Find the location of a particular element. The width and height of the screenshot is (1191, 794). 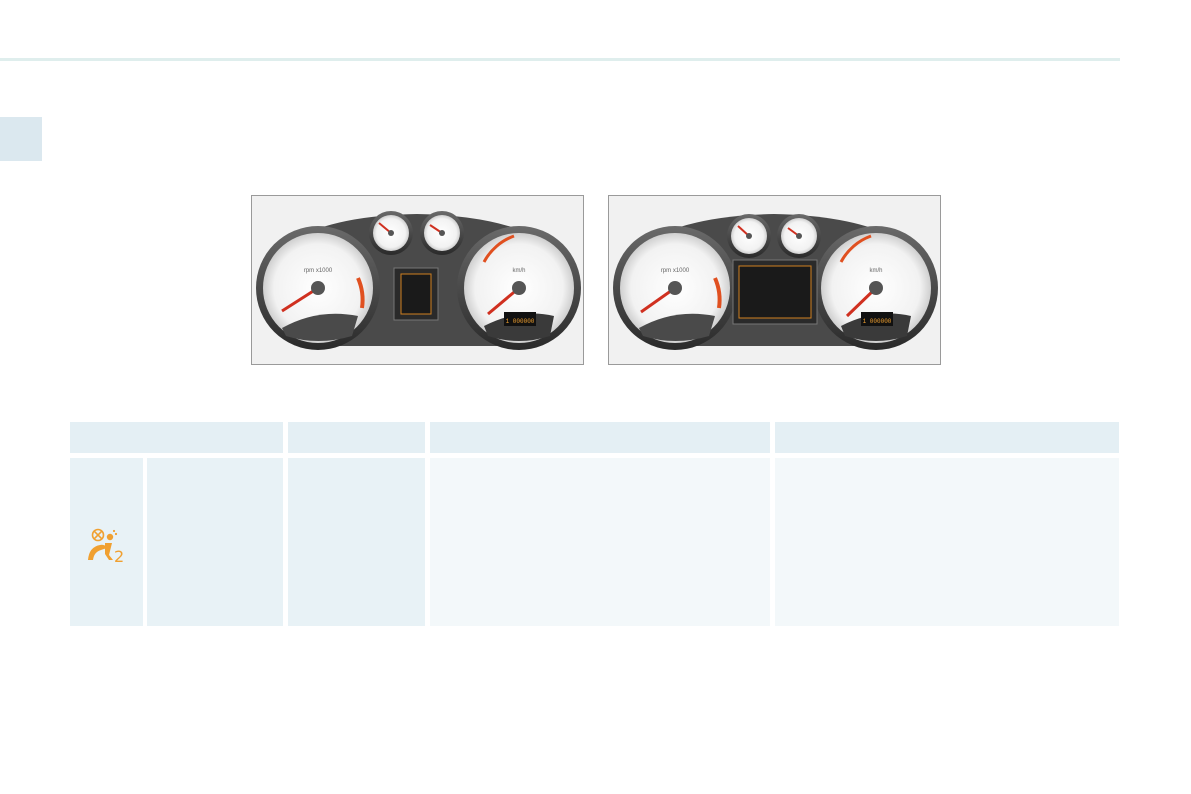

instrument-cluster-left-illustration: rpm x1000 1 000000 km/h is located at coordinates (418, 280).